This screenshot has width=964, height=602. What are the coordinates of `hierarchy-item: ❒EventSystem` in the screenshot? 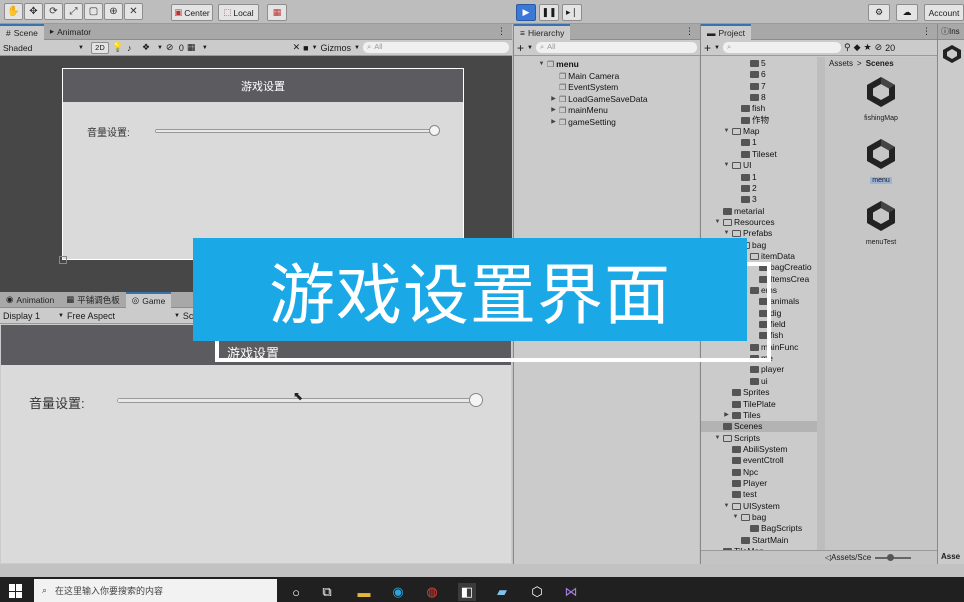 It's located at (584, 87).